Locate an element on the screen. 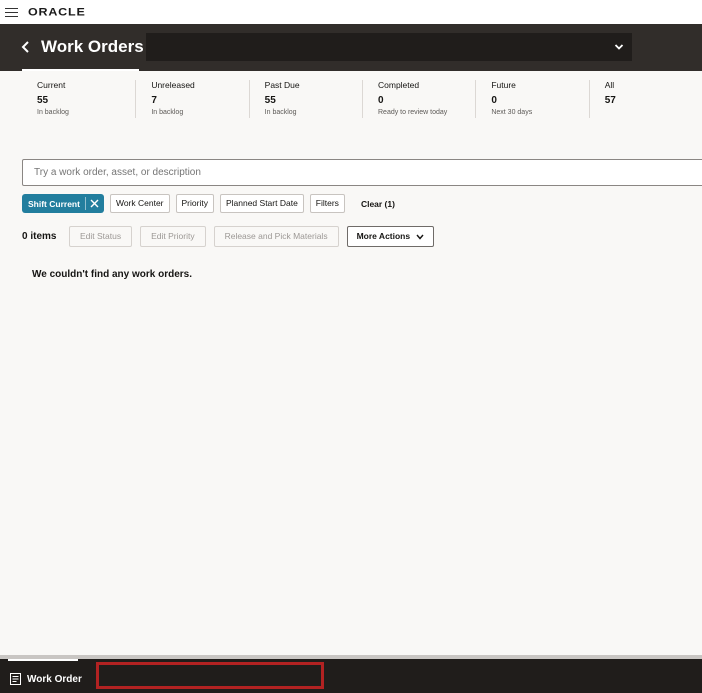 Image resolution: width=702 pixels, height=693 pixels. card-label: Past Due is located at coordinates (282, 85).